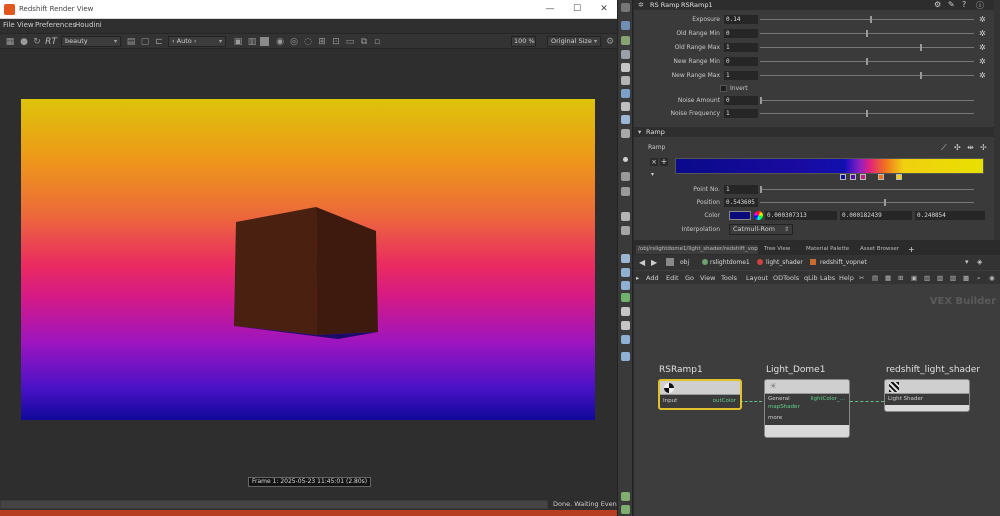  Describe the element at coordinates (964, 4) in the screenshot. I see `help-icon: ?` at that location.